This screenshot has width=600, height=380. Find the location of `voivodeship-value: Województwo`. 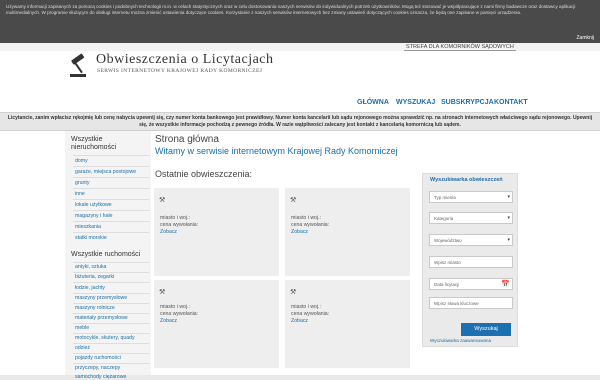

voivodeship-value: Województwo is located at coordinates (448, 240).